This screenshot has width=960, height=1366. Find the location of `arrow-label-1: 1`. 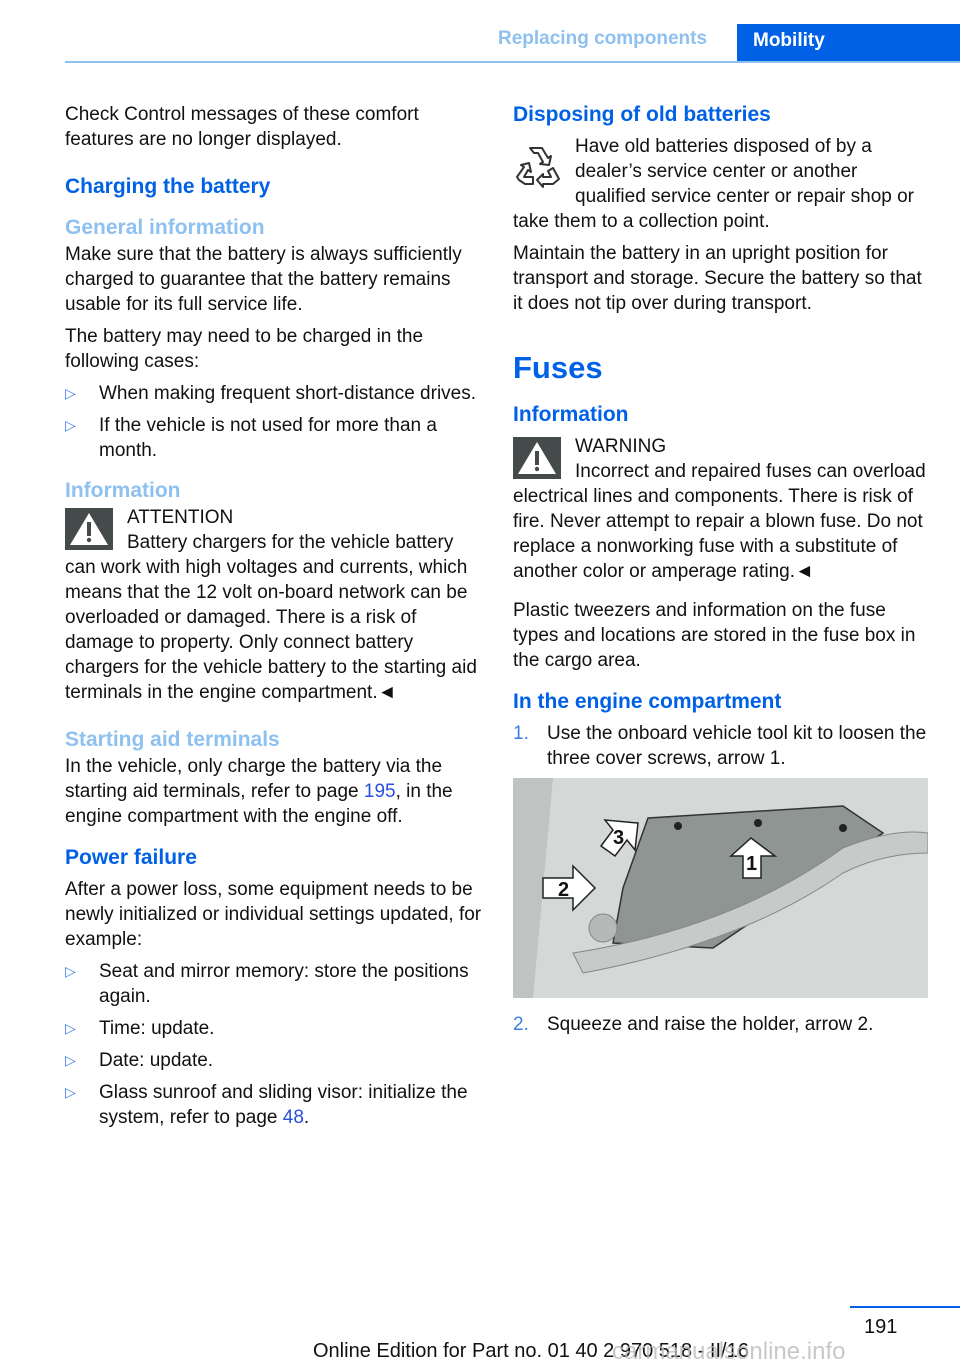

arrow-label-1: 1 is located at coordinates (751, 864).